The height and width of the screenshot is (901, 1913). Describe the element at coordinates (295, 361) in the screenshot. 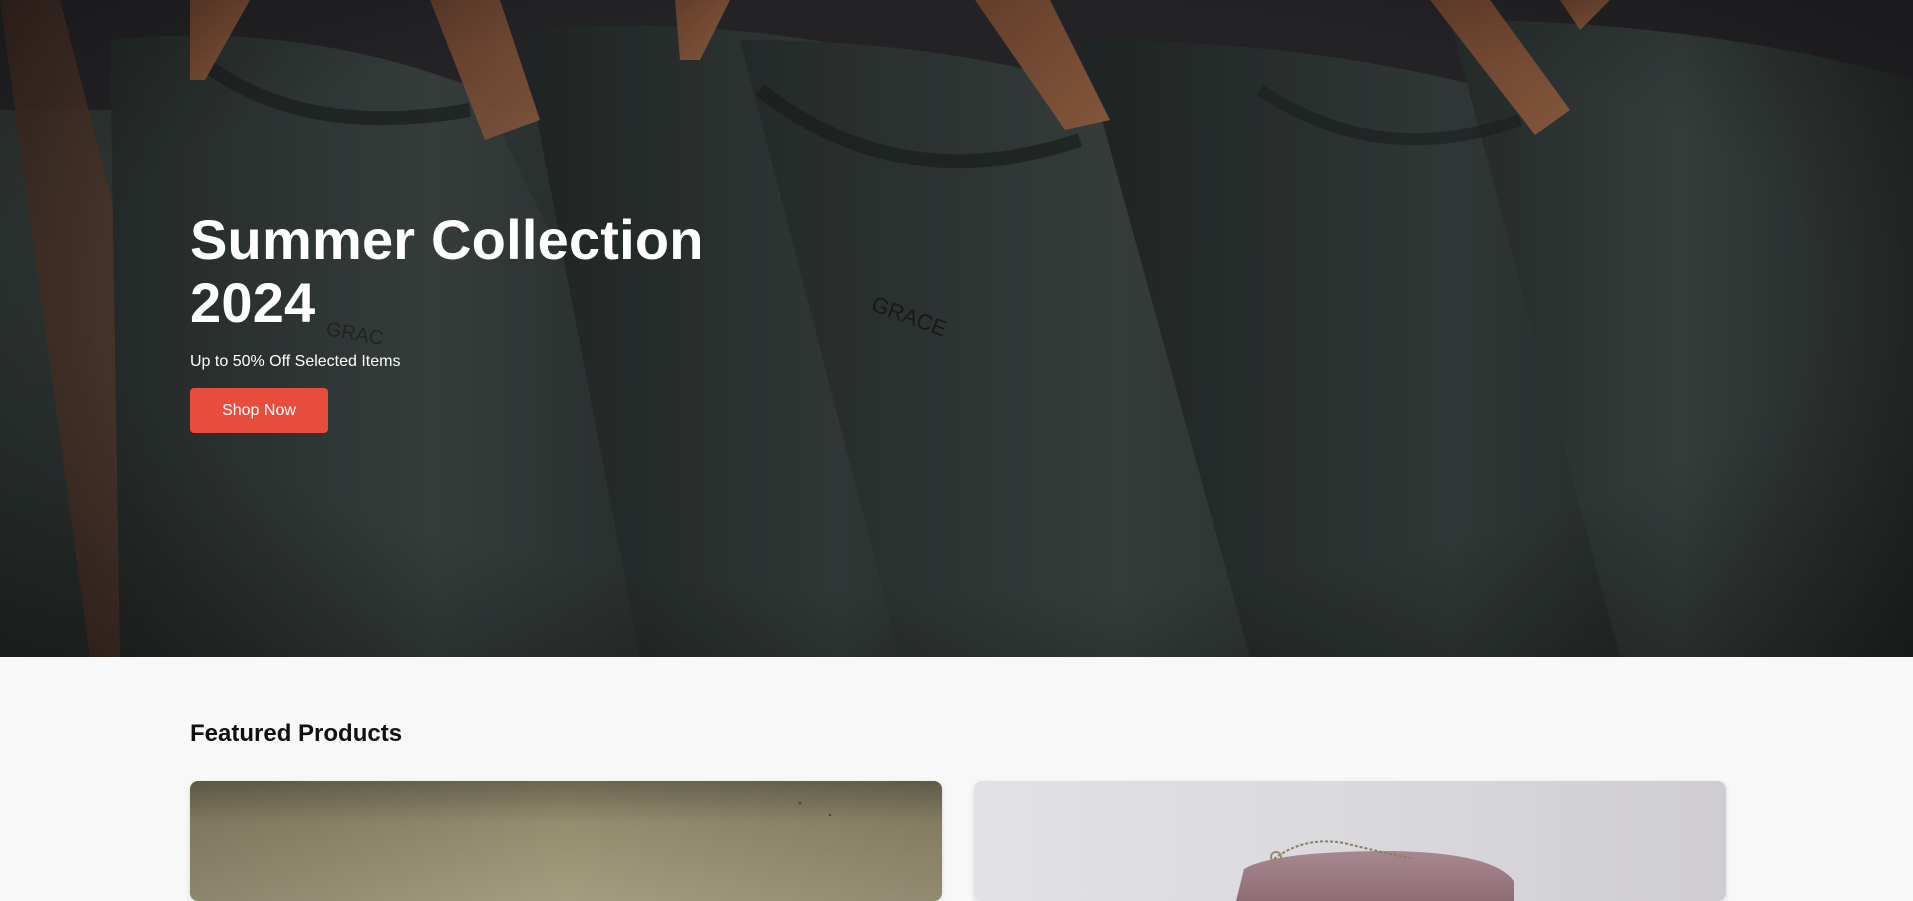

I see `hero-subtitle: Up to 50% Off Selected Items` at that location.